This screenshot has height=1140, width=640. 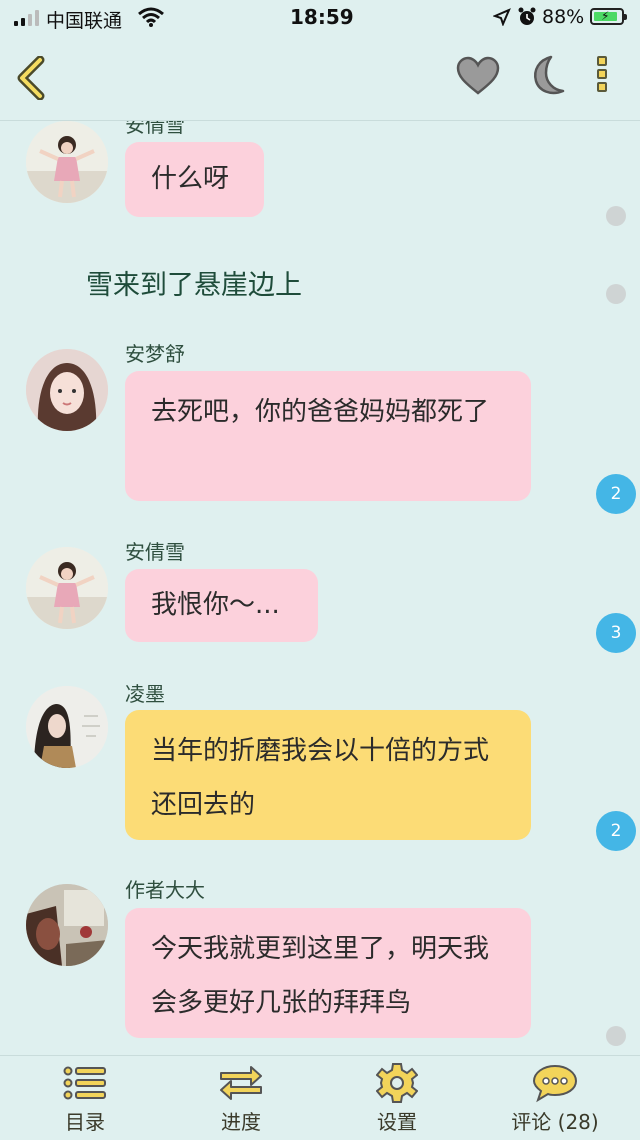 I want to click on progress-button: 进度, so click(x=241, y=1098).